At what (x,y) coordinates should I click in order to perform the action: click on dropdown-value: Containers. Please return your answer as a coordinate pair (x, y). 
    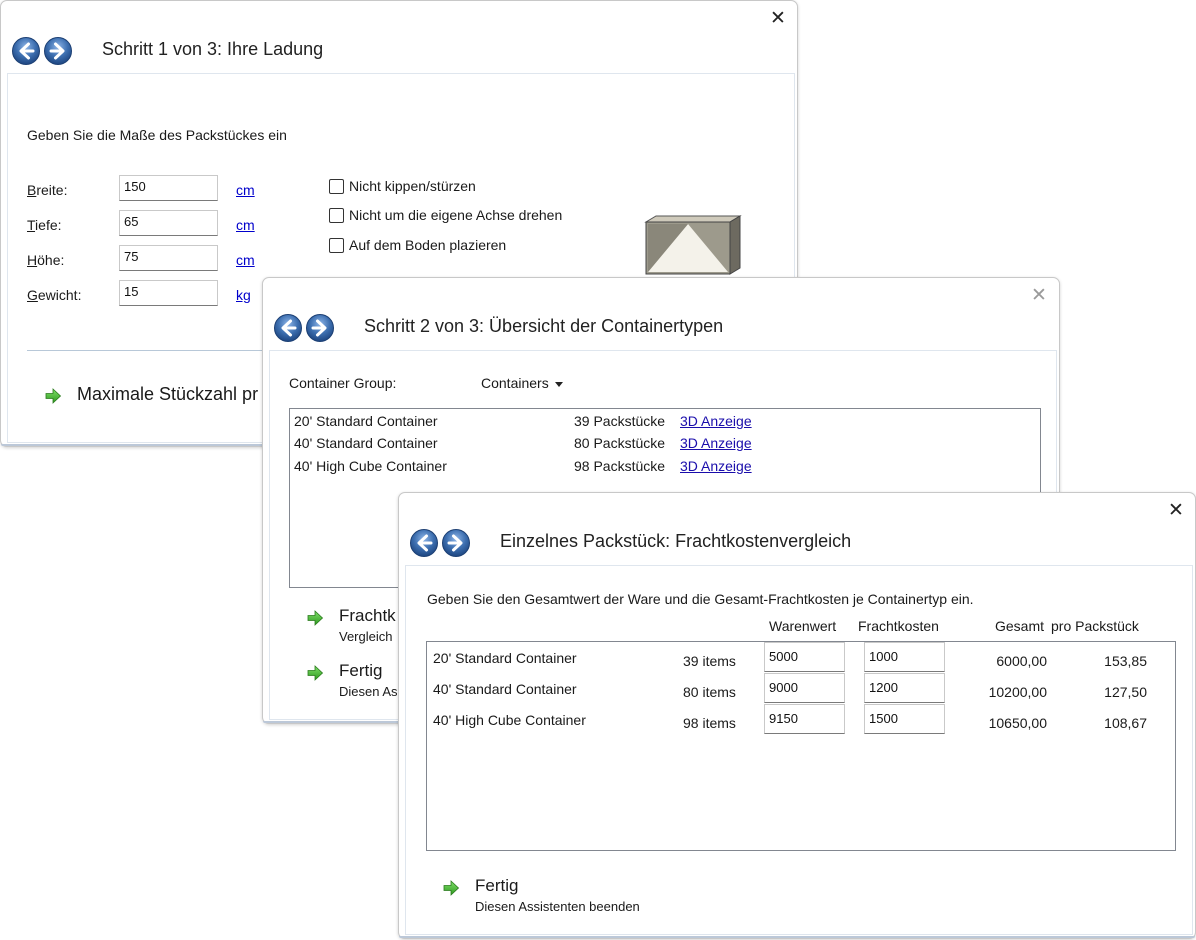
    Looking at the image, I should click on (515, 383).